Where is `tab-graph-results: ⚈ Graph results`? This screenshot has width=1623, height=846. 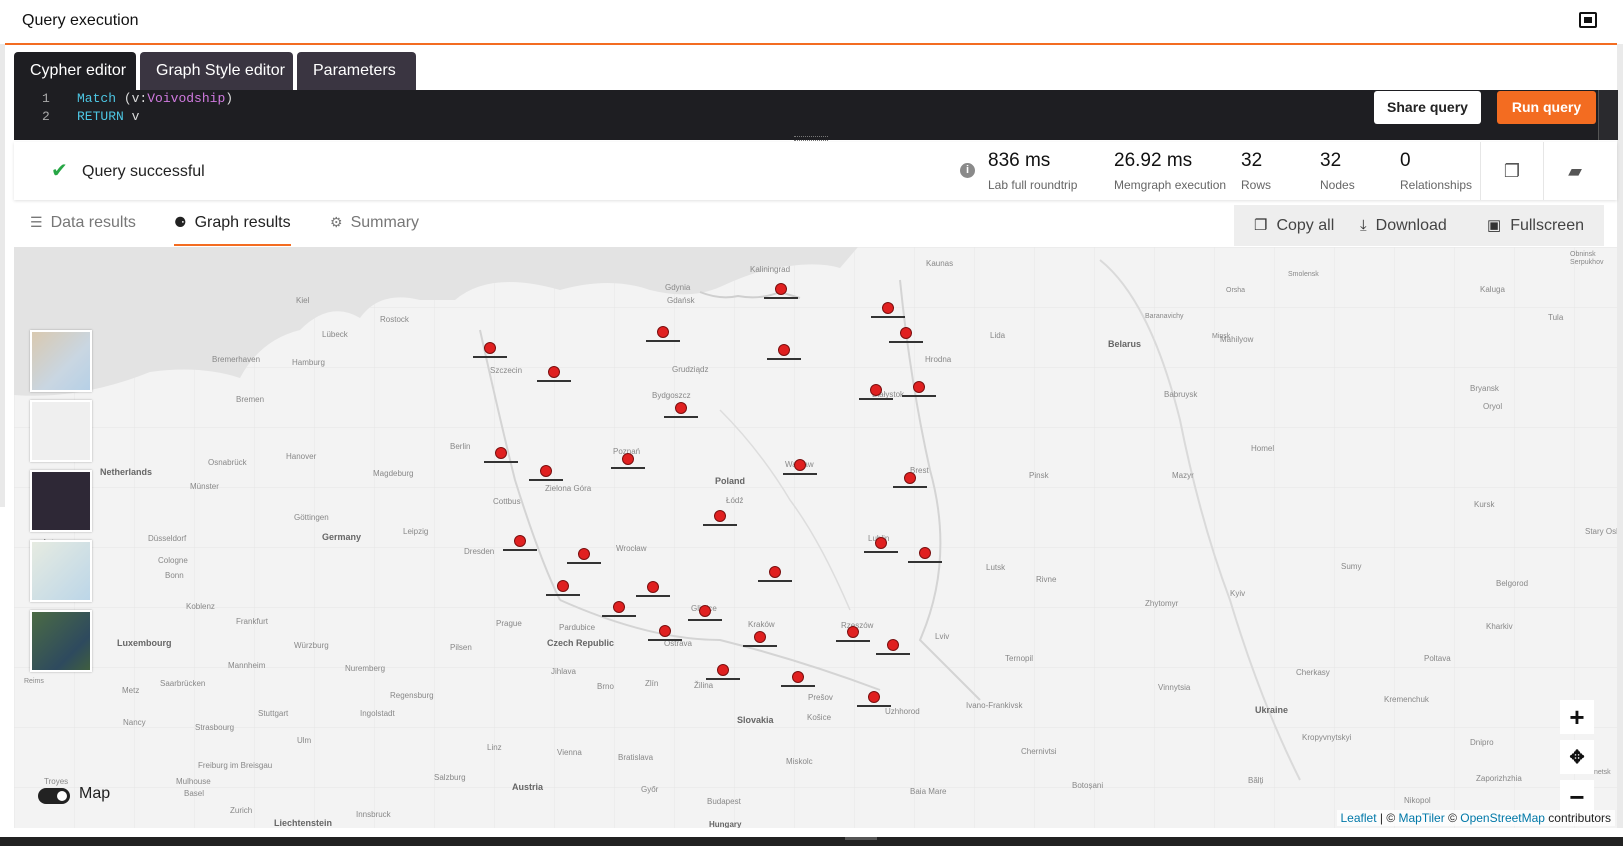 tab-graph-results: ⚈ Graph results is located at coordinates (232, 226).